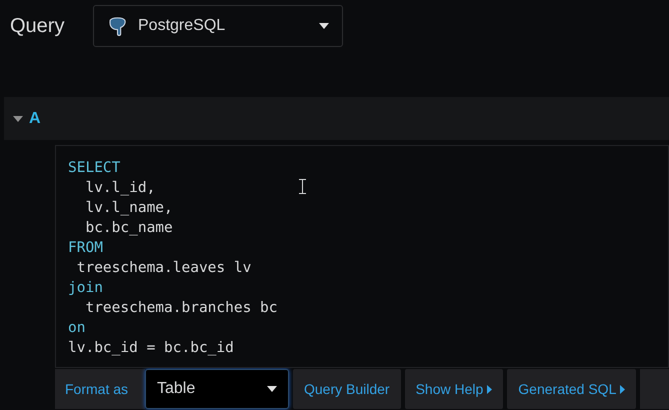 The height and width of the screenshot is (410, 669). What do you see at coordinates (100, 389) in the screenshot?
I see `format-label: Format as` at bounding box center [100, 389].